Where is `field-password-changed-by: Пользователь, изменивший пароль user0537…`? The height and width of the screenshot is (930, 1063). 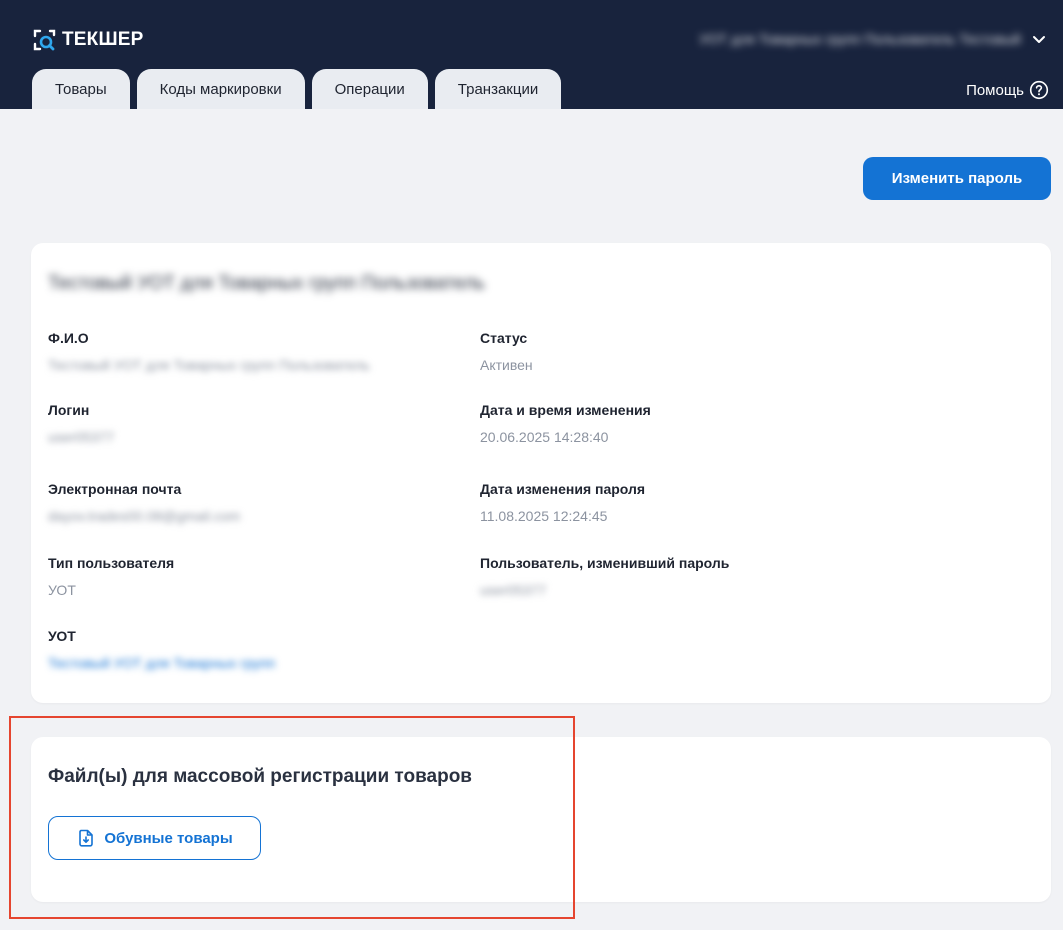 field-password-changed-by: Пользователь, изменивший пароль user0537… is located at coordinates (604, 576).